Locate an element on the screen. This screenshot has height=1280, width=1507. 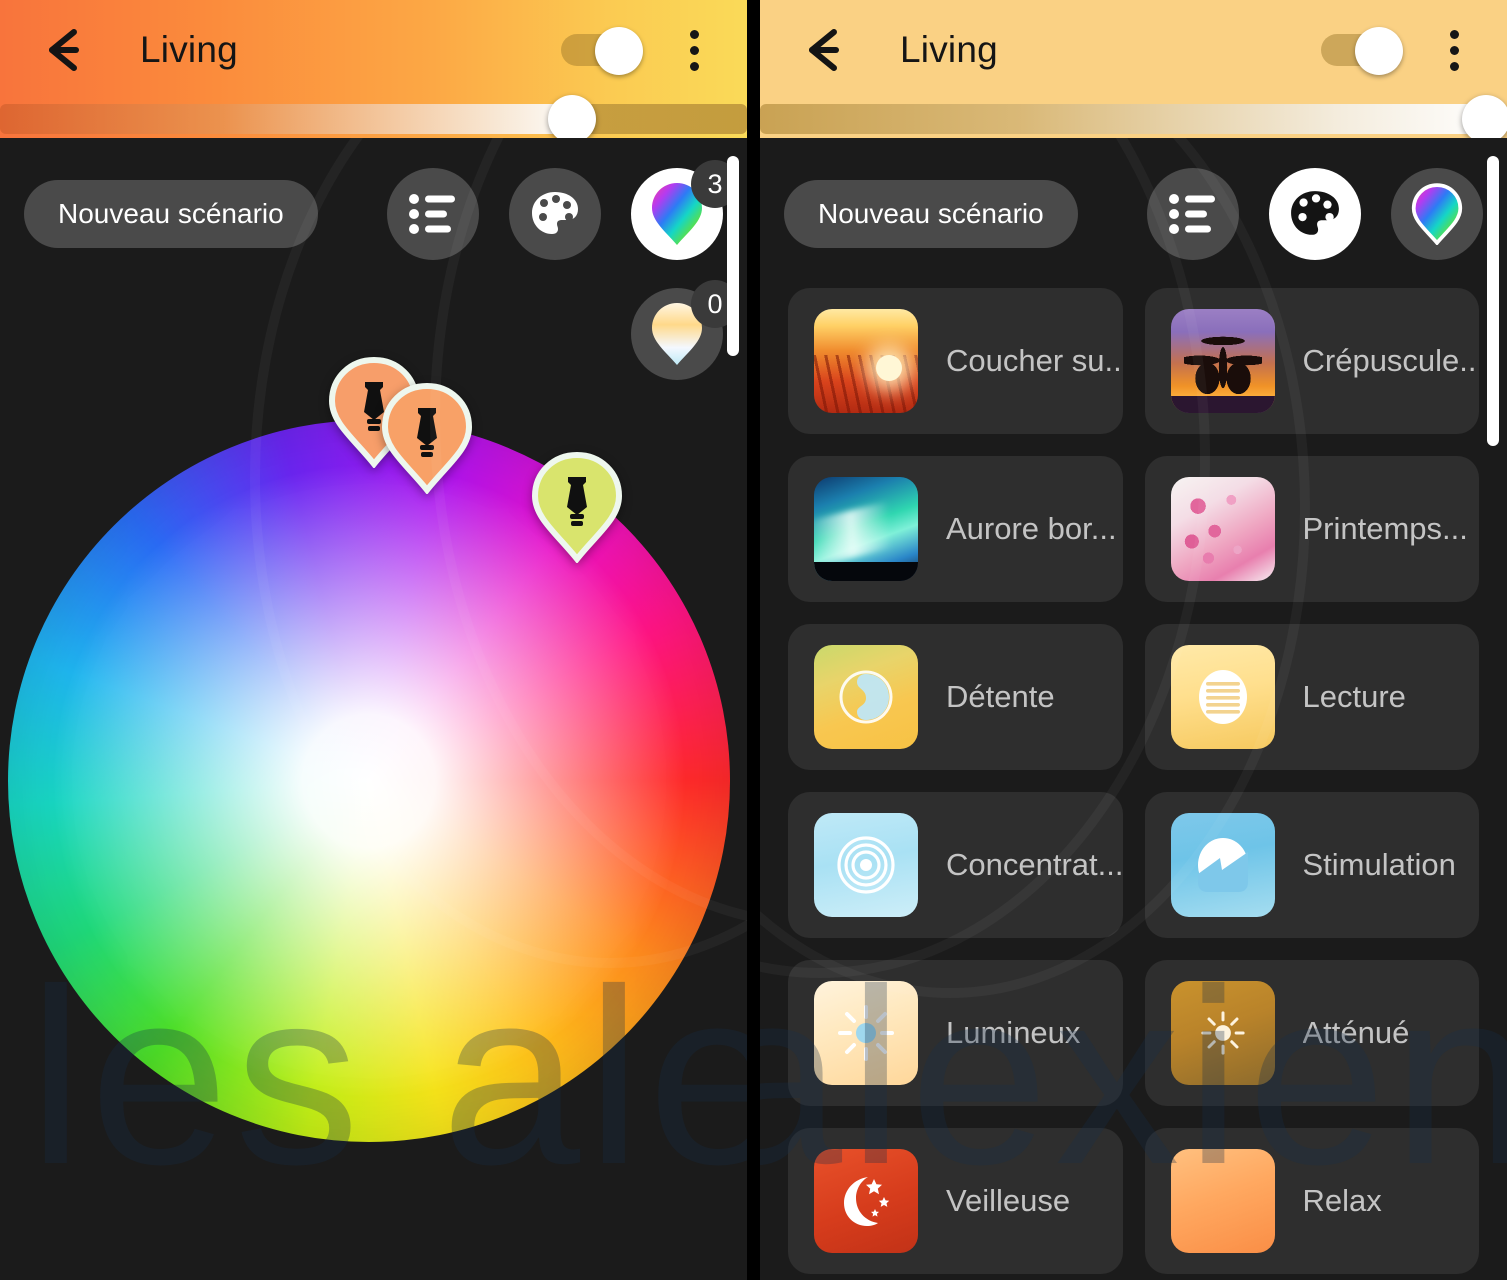
scene-card-attenue: Atténué is located at coordinates (1311, 1033).